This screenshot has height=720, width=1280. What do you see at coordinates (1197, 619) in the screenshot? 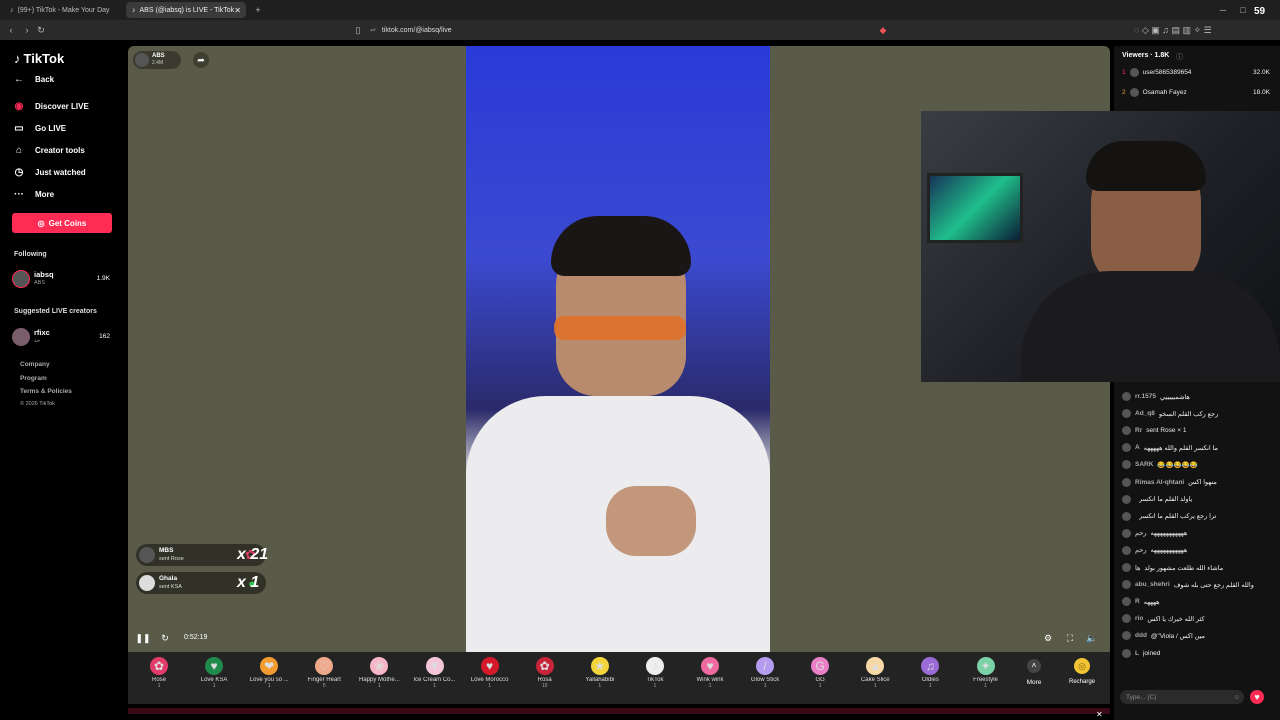
I see `chat-message: rio كثر الله خيرك يا اكس` at bounding box center [1197, 619].